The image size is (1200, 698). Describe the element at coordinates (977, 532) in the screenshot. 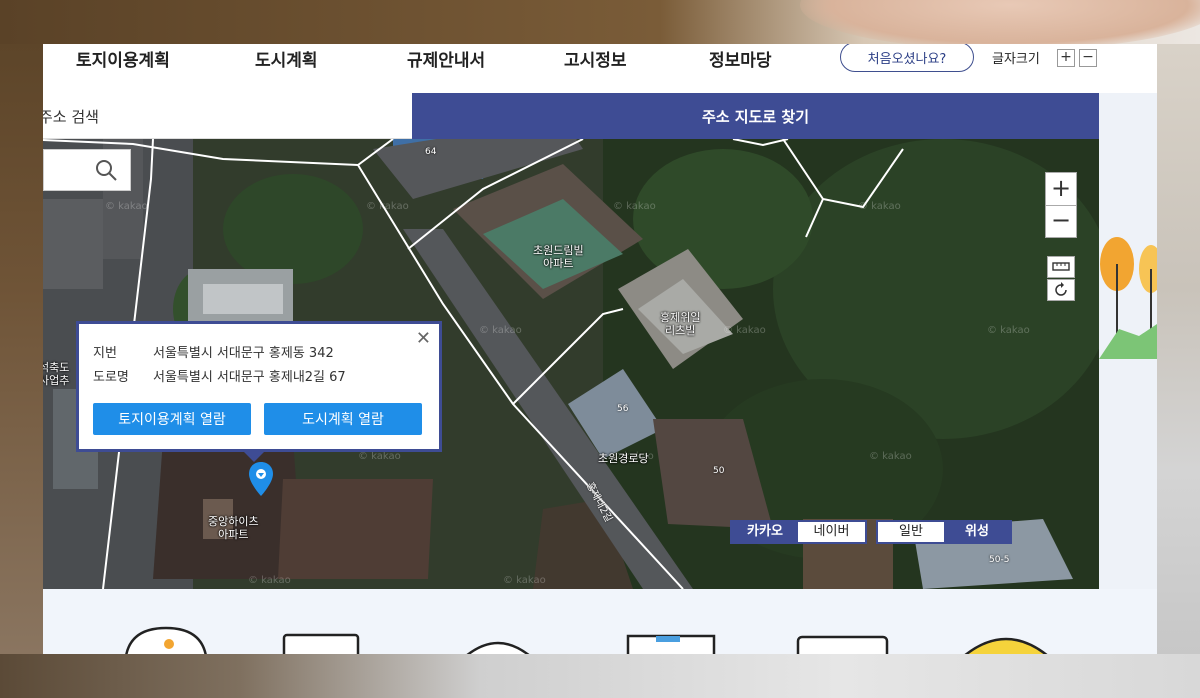

I see `view-satellite-button: 위성` at that location.